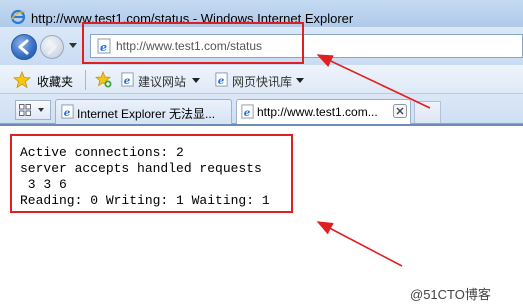  What do you see at coordinates (373, 81) in the screenshot?
I see `arrow-to-address` at bounding box center [373, 81].